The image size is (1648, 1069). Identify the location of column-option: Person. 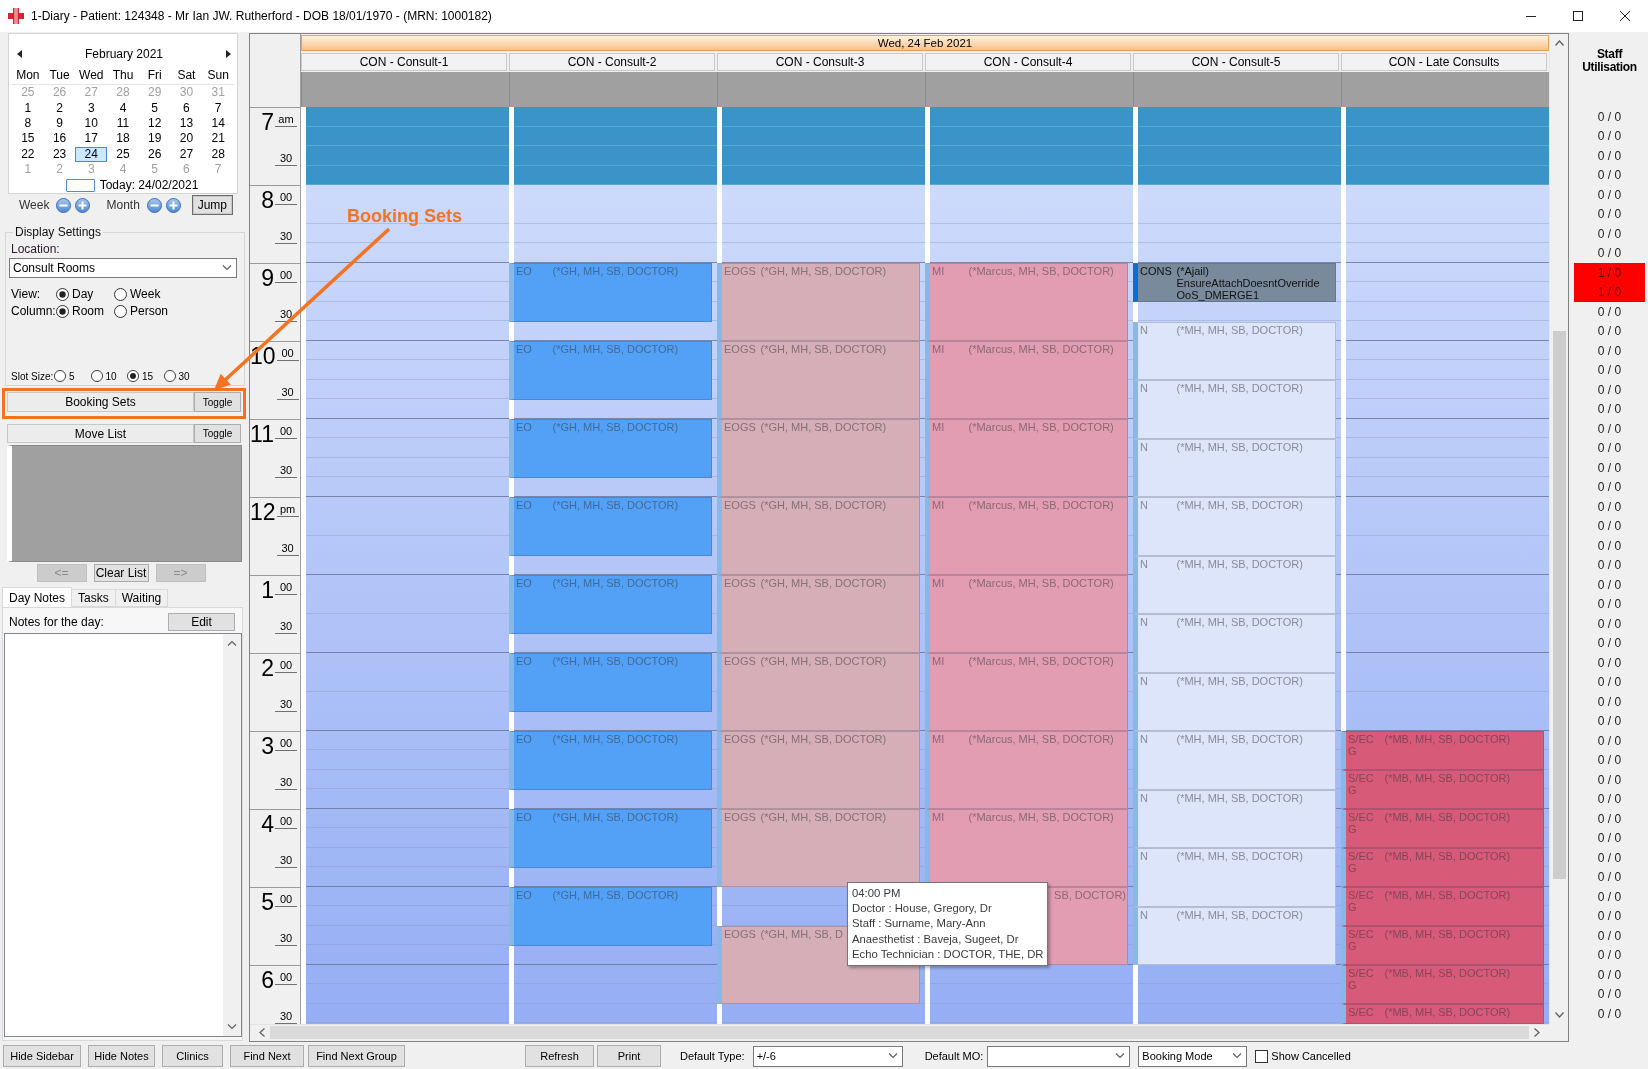
(143, 311).